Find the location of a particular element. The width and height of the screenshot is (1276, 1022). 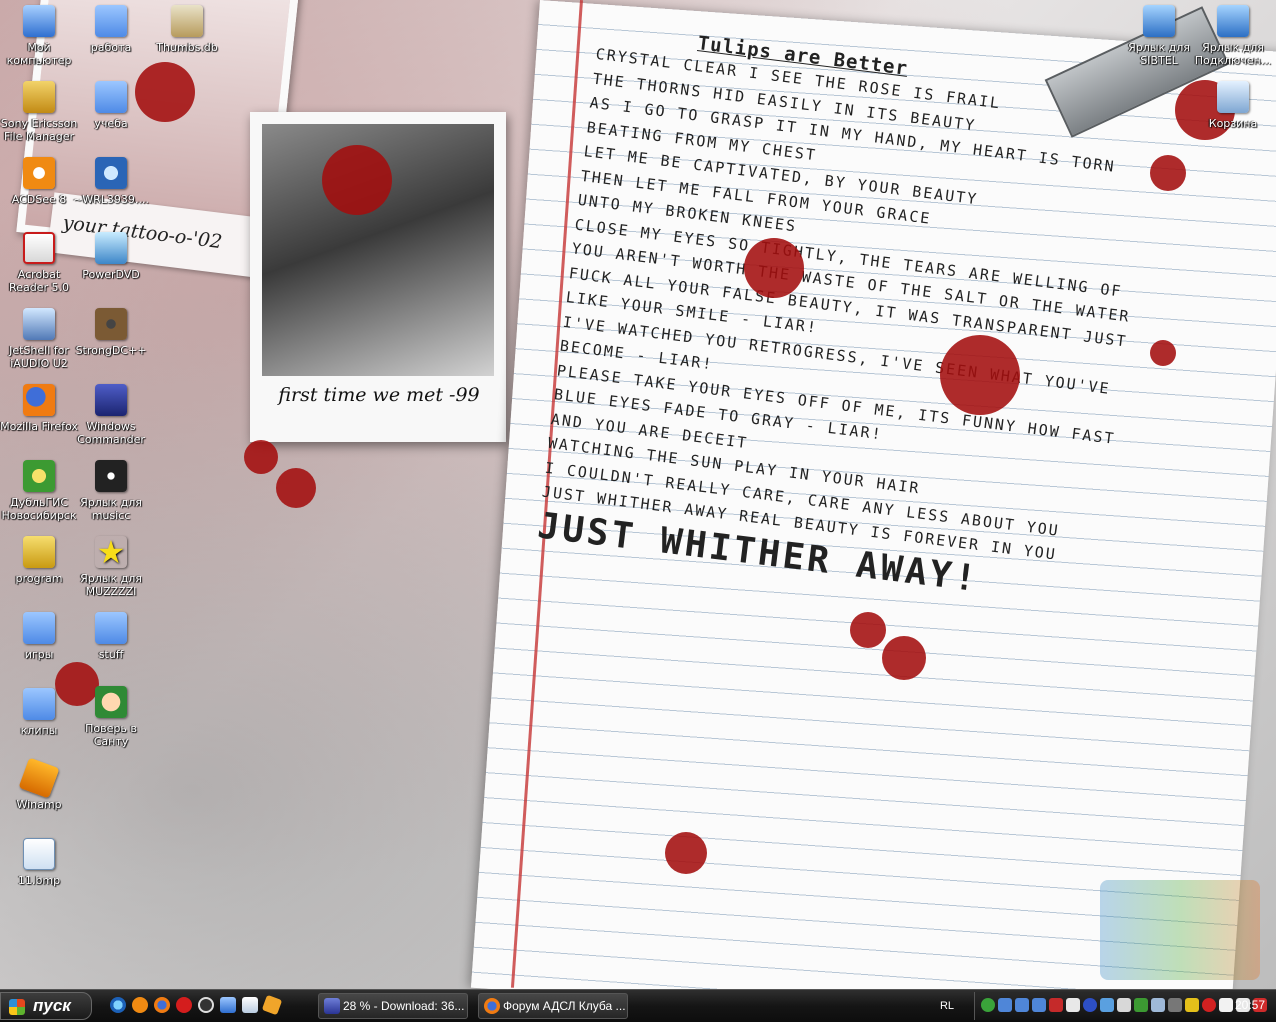

desktop-icon-winamp: Winamp is located at coordinates (39, 784).